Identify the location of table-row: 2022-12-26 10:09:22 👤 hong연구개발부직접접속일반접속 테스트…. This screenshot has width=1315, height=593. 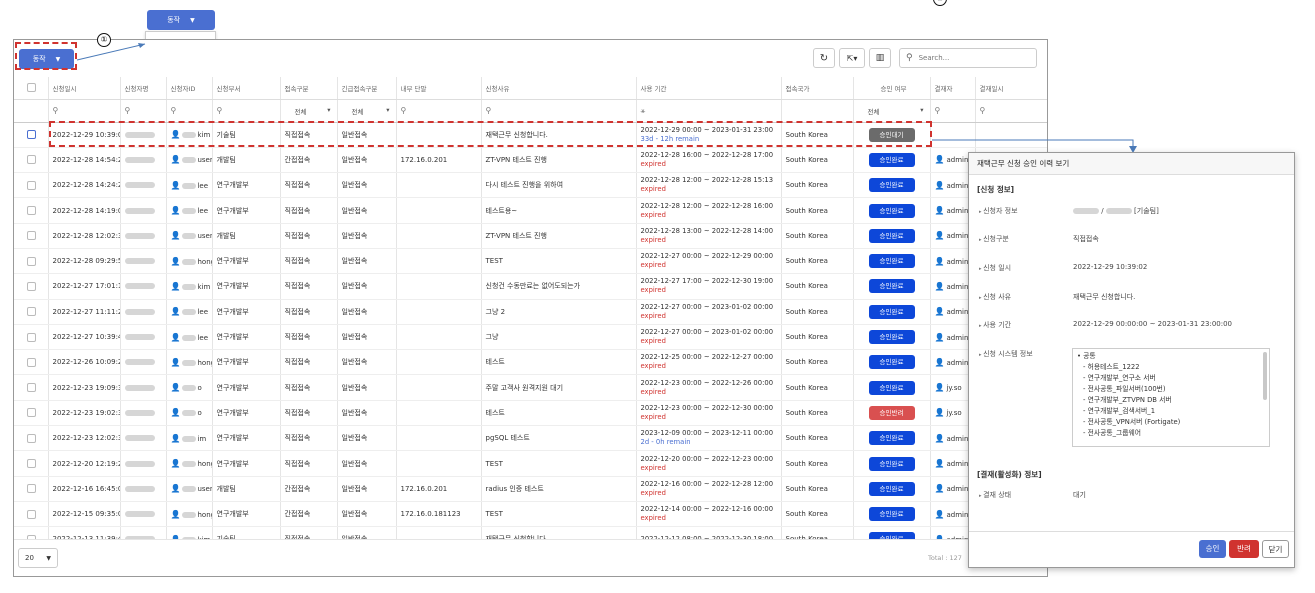
(530, 362).